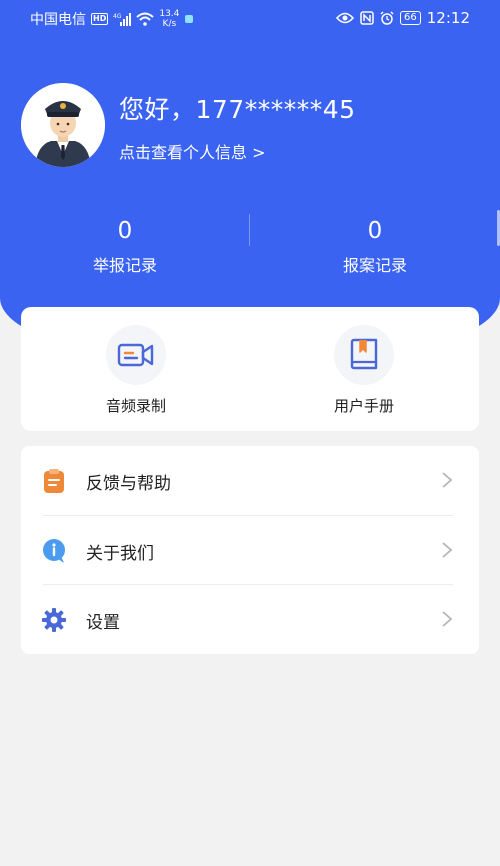 This screenshot has width=500, height=866. Describe the element at coordinates (375, 245) in the screenshot. I see `case-records-stat: 0 报案记录` at that location.